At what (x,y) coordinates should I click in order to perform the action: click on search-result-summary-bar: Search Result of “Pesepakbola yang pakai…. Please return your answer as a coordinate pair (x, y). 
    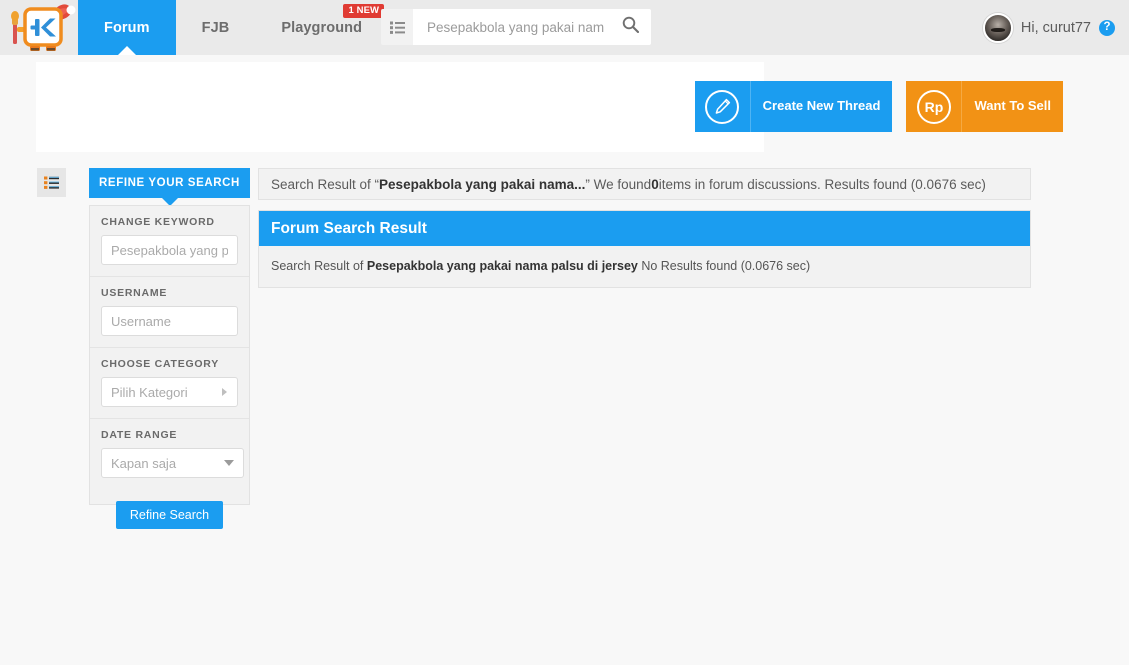
    Looking at the image, I should click on (644, 184).